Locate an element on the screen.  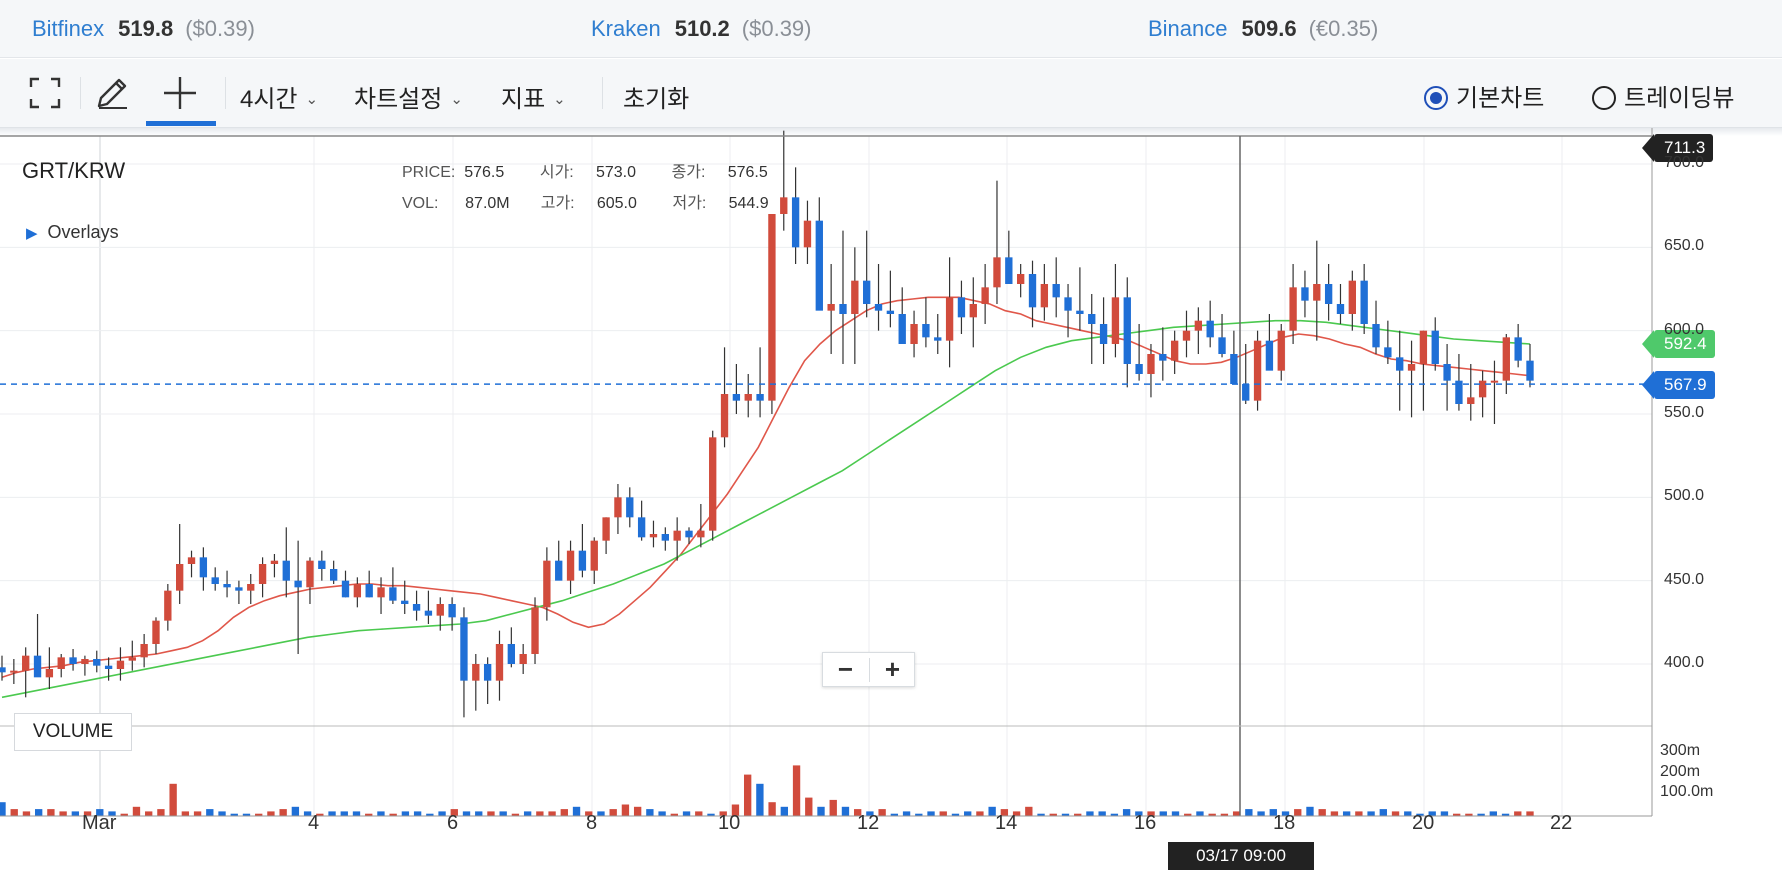
play-triangle-icon: ▶ is located at coordinates (32, 233).